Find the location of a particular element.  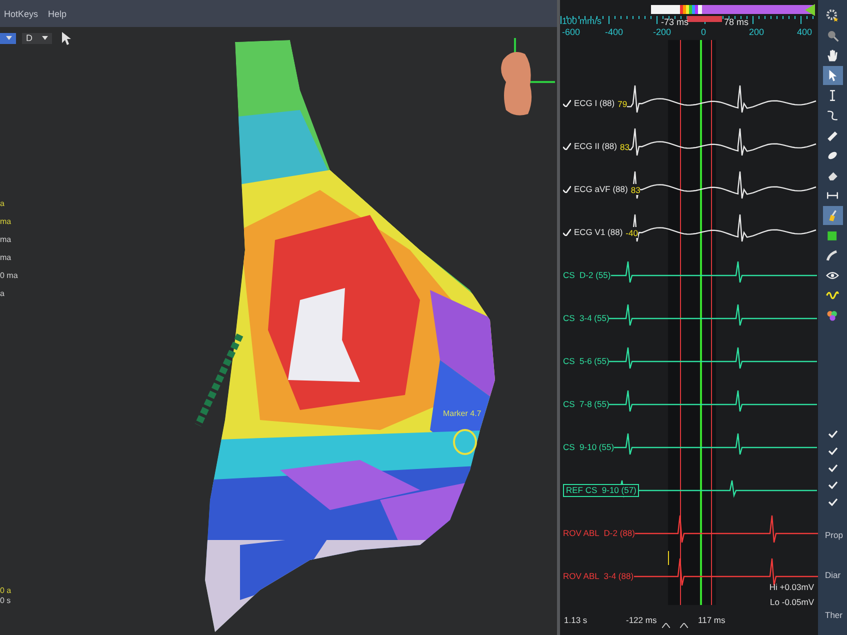

palette-icon is located at coordinates (832, 315).